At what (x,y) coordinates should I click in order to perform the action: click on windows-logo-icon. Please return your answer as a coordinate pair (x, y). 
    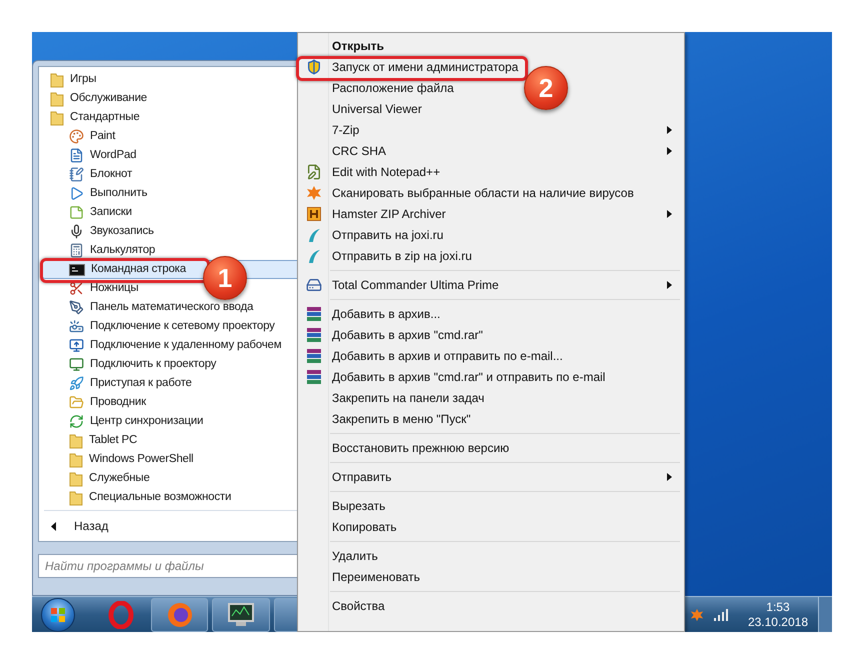
    Looking at the image, I should click on (58, 614).